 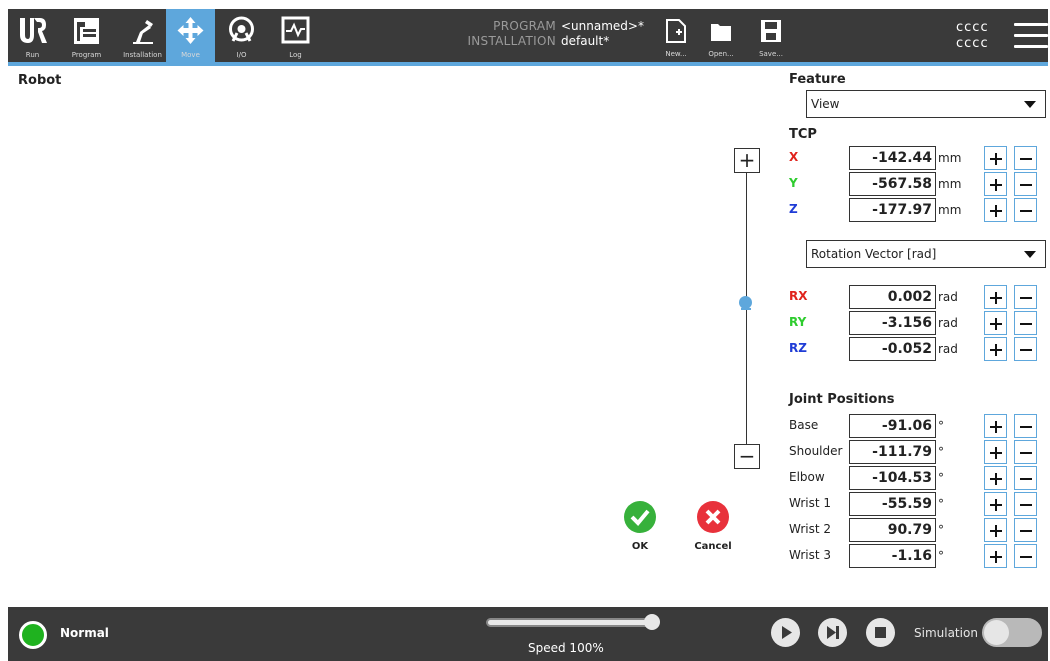 I want to click on joint-base-field: -91.06, so click(x=892, y=426).